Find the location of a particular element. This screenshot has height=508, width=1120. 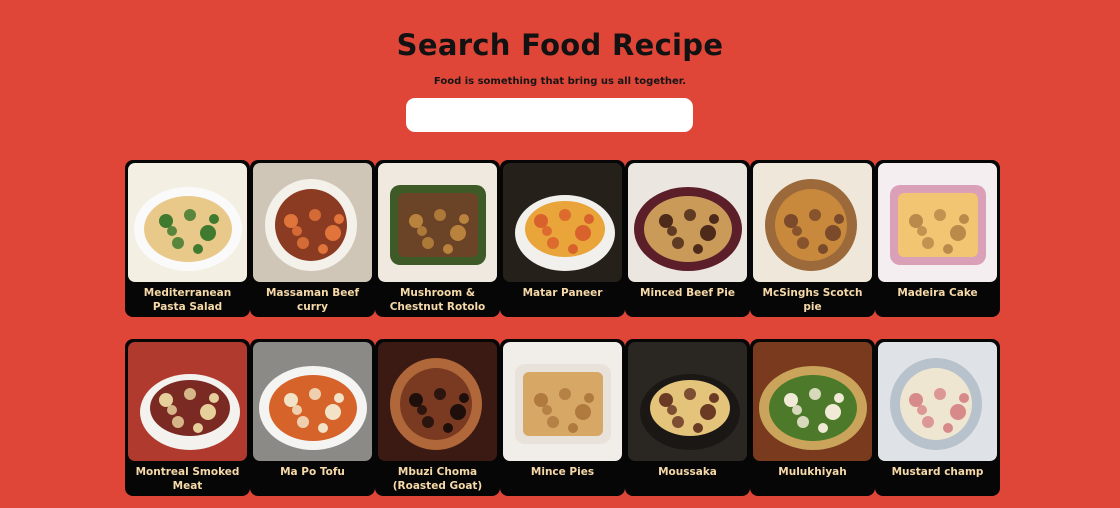

recipe-card: Mbuzi Choma (Roasted Goat) is located at coordinates (437, 417).